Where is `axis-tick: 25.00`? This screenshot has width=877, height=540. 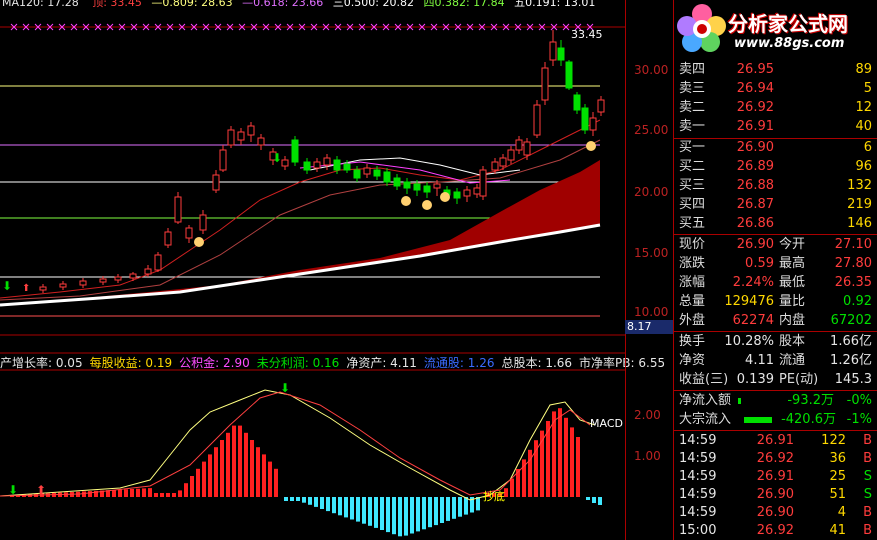
axis-tick: 25.00 is located at coordinates (651, 130).